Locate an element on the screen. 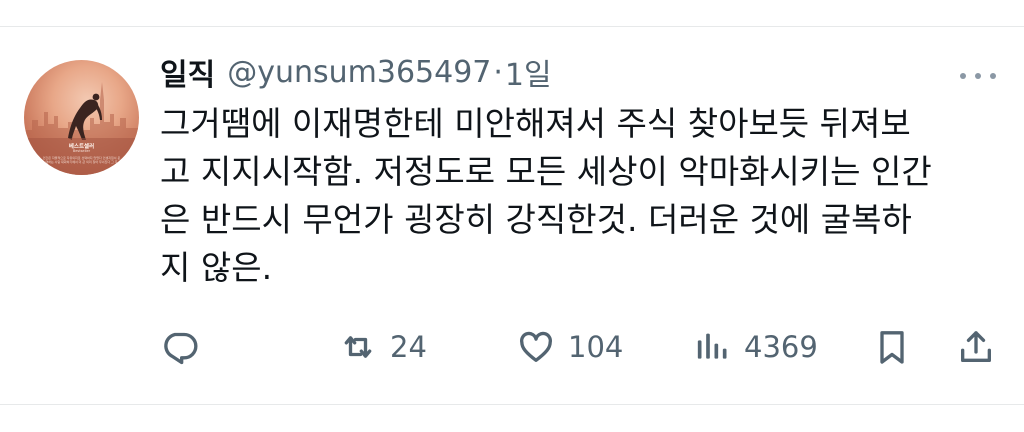 The image size is (1024, 432). top-divider is located at coordinates (512, 26).